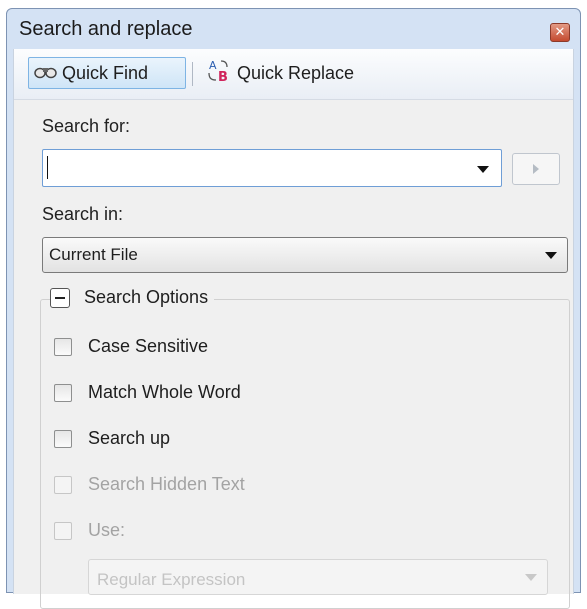 The width and height of the screenshot is (587, 609). I want to click on match-whole-word-checkbox, so click(63, 392).